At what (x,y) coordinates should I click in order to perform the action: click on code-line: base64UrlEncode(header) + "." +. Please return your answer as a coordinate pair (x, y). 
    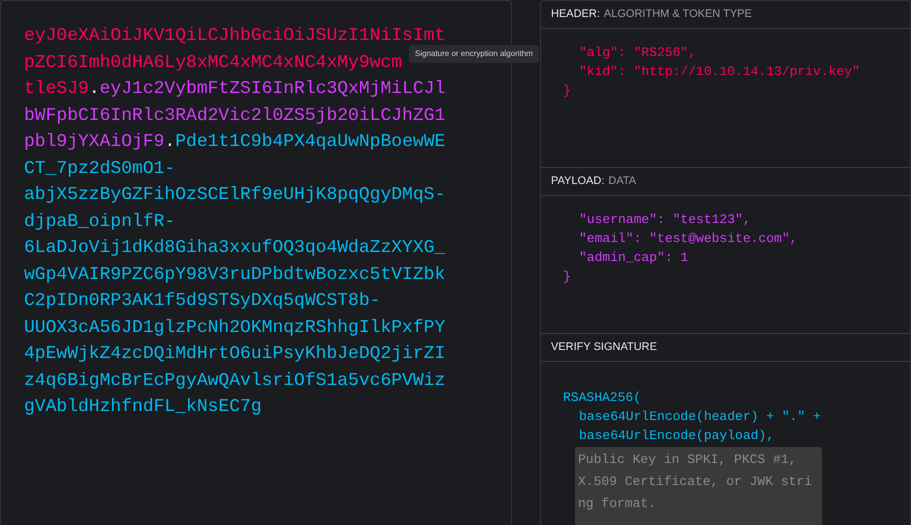
    Looking at the image, I should click on (700, 416).